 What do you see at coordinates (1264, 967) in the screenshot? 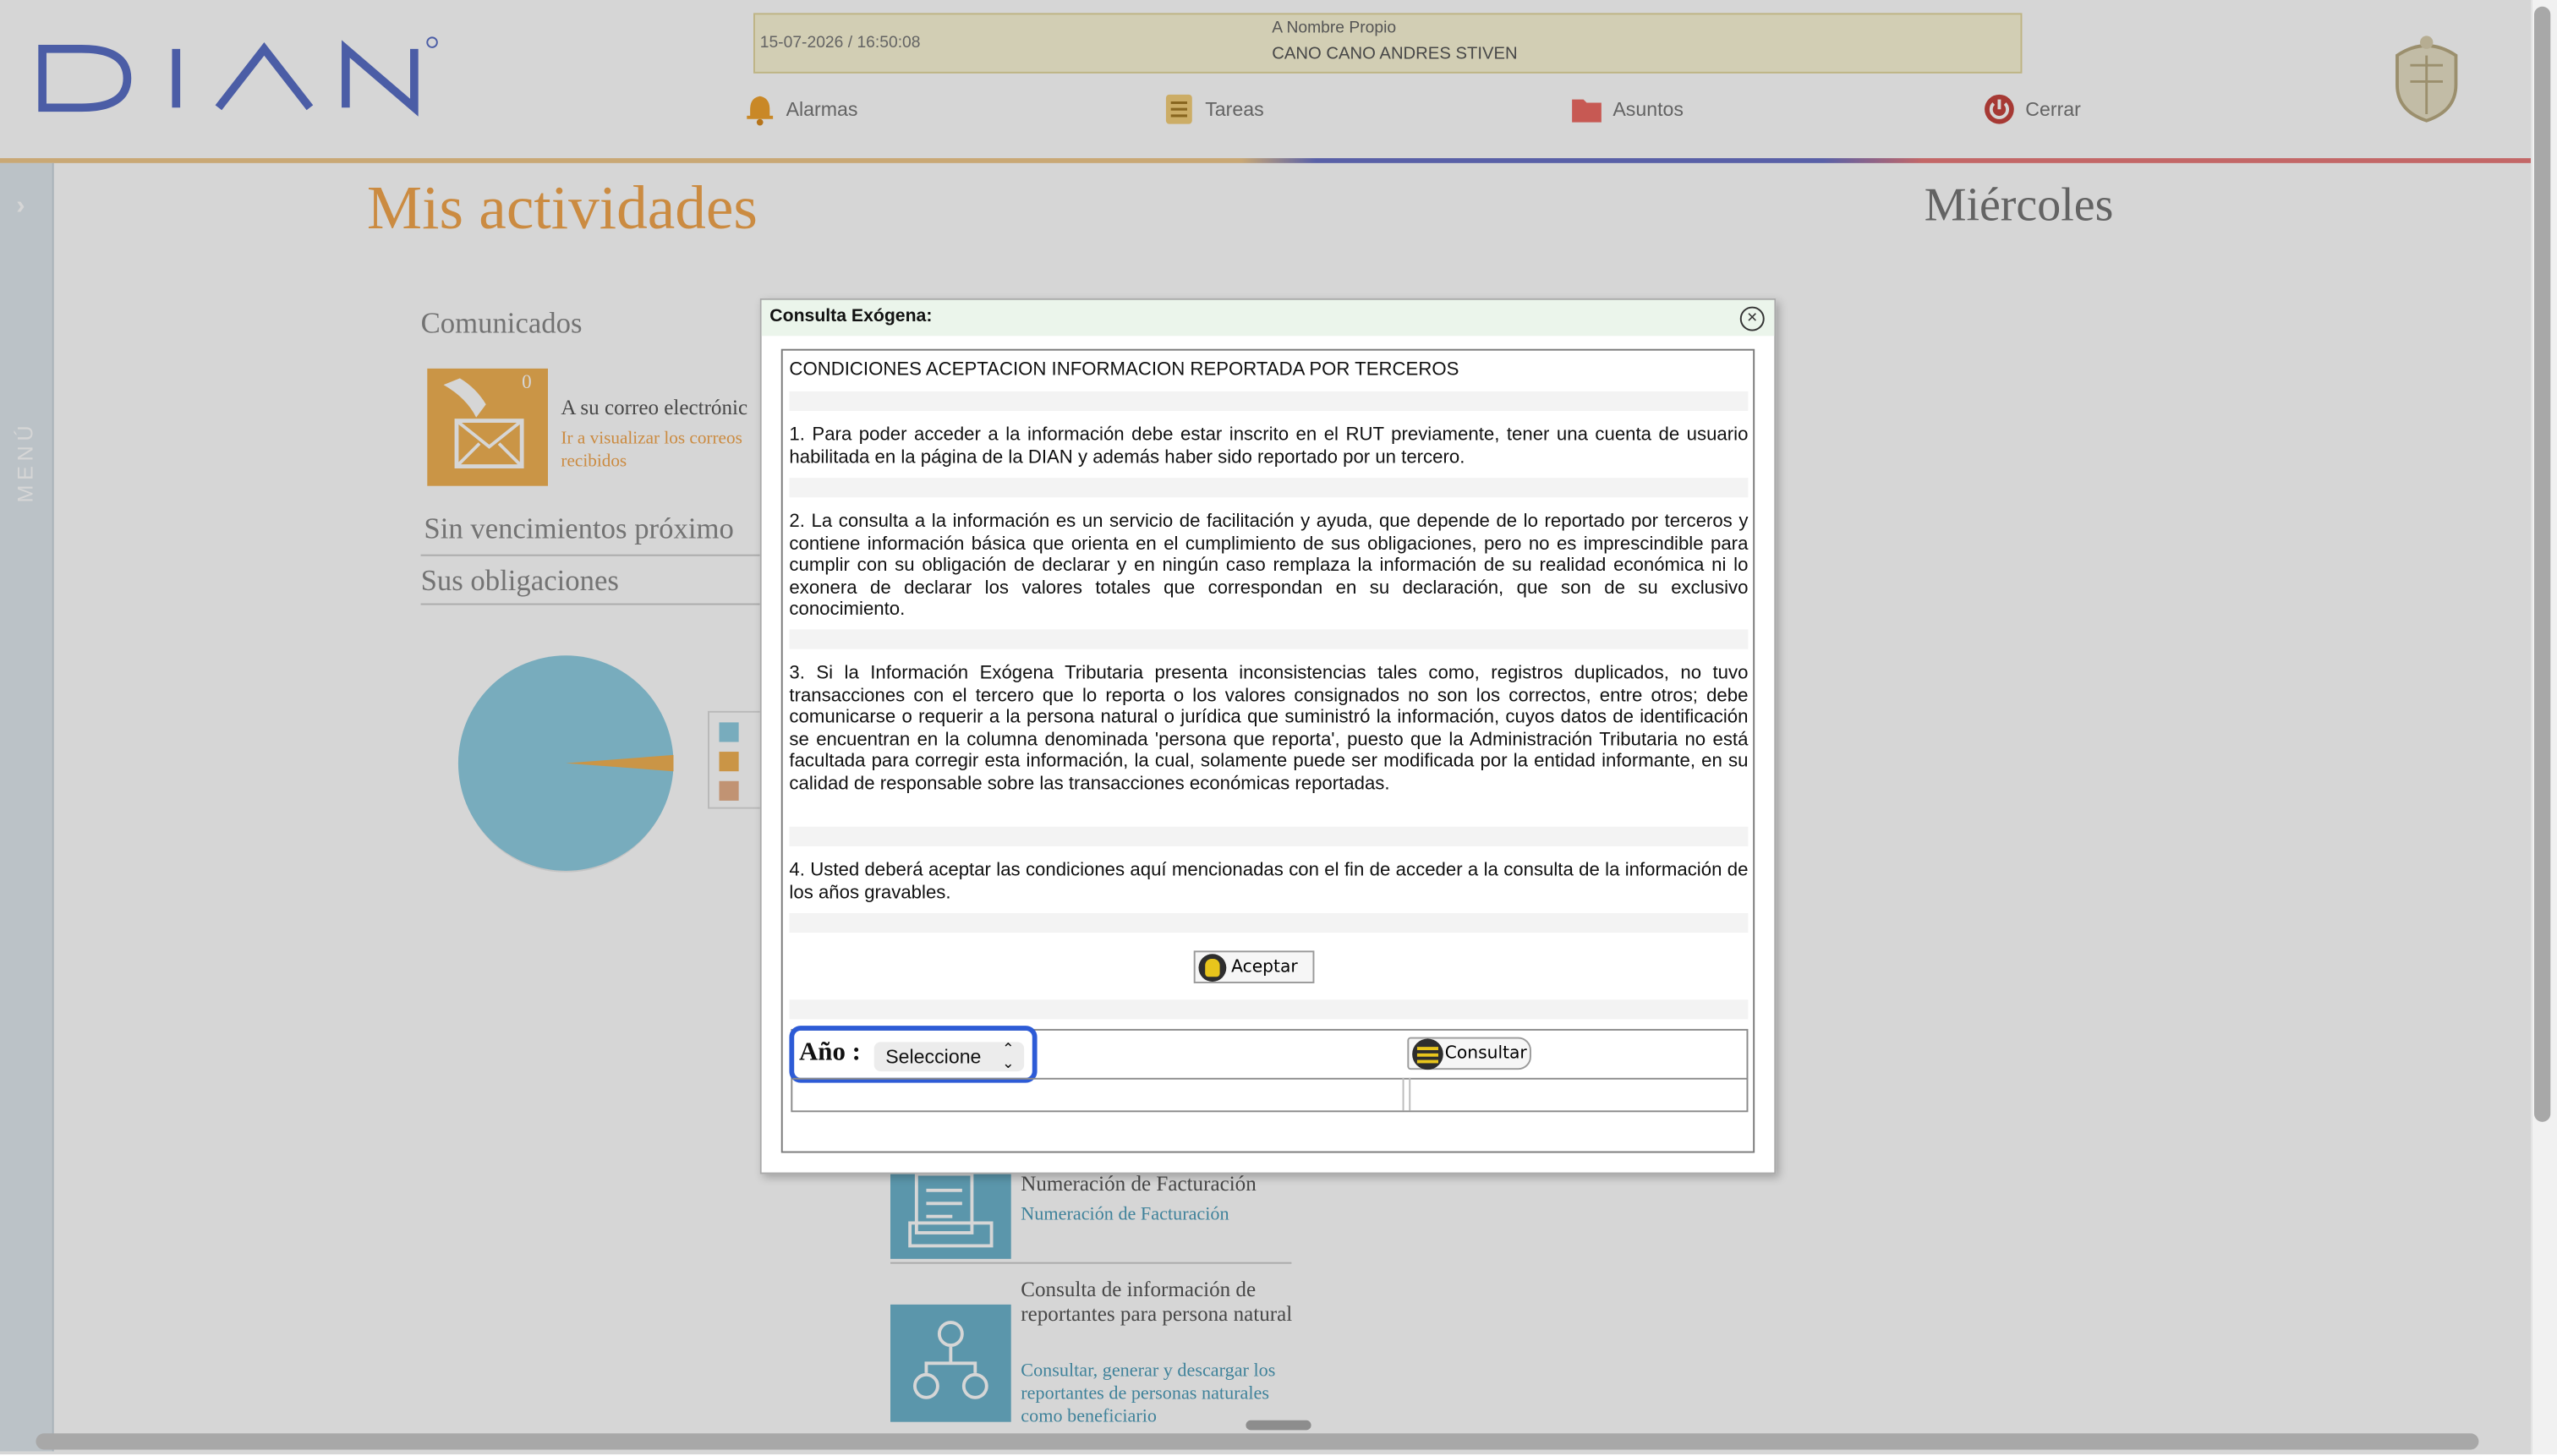
I see `accept-button-label: Aceptar` at bounding box center [1264, 967].